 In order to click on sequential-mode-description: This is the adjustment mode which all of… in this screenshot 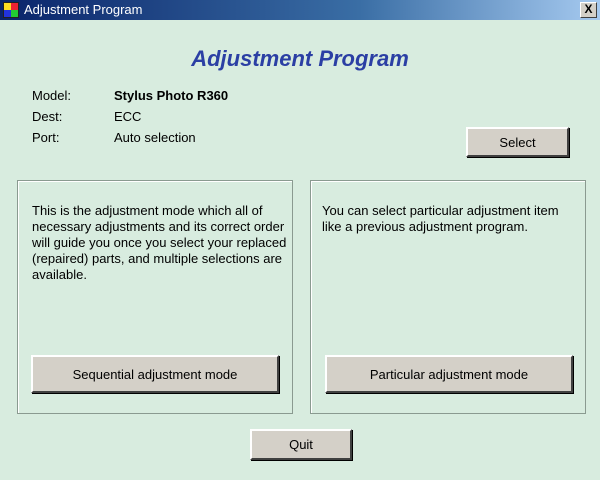, I will do `click(159, 242)`.